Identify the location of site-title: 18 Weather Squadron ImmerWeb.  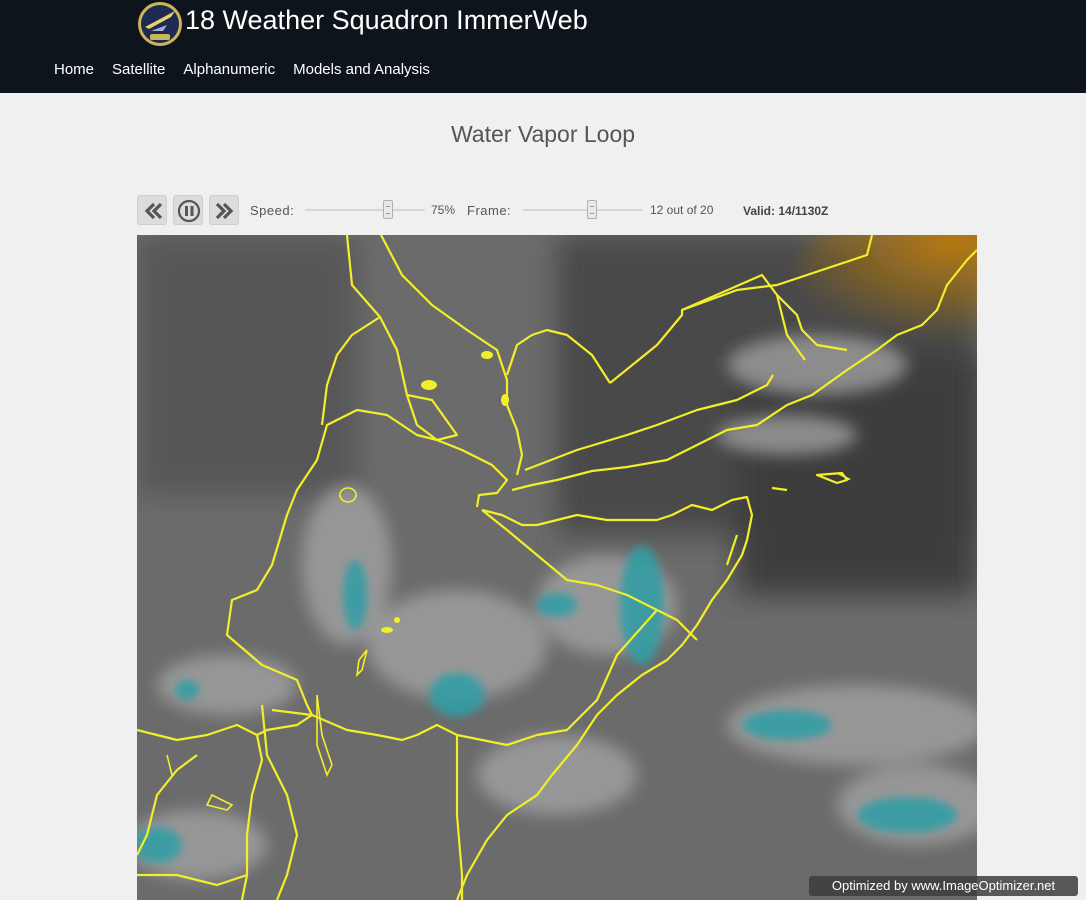
(386, 20).